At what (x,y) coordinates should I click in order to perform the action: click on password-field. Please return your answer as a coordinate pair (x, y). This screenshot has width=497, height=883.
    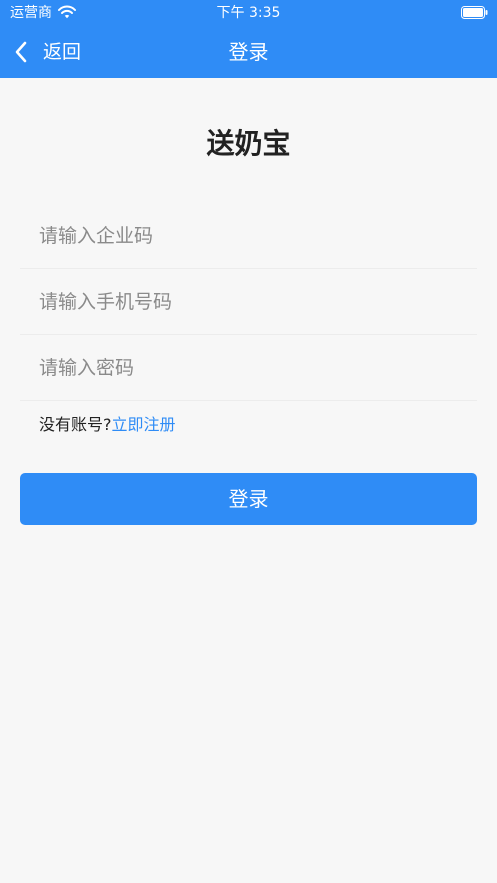
    Looking at the image, I should click on (248, 368).